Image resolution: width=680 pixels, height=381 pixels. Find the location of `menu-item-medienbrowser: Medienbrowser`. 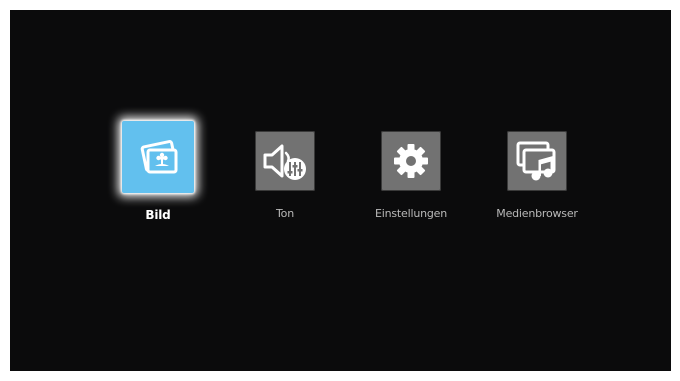

menu-item-medienbrowser: Medienbrowser is located at coordinates (537, 115).